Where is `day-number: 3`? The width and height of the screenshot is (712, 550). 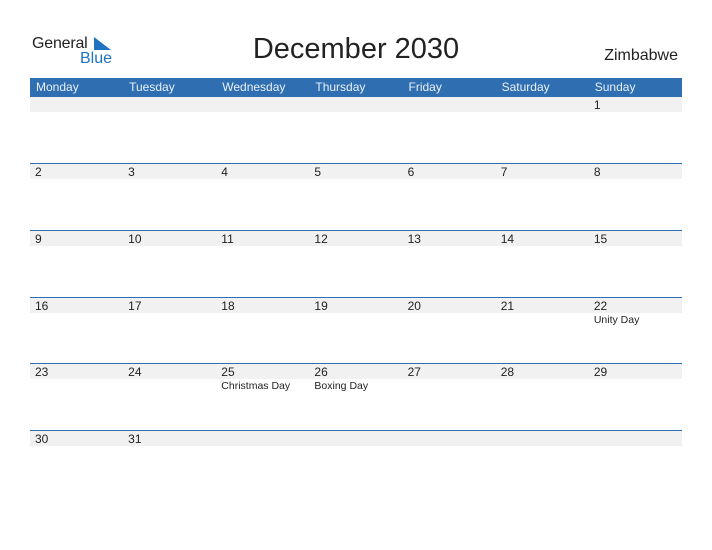
day-number: 3 is located at coordinates (131, 172).